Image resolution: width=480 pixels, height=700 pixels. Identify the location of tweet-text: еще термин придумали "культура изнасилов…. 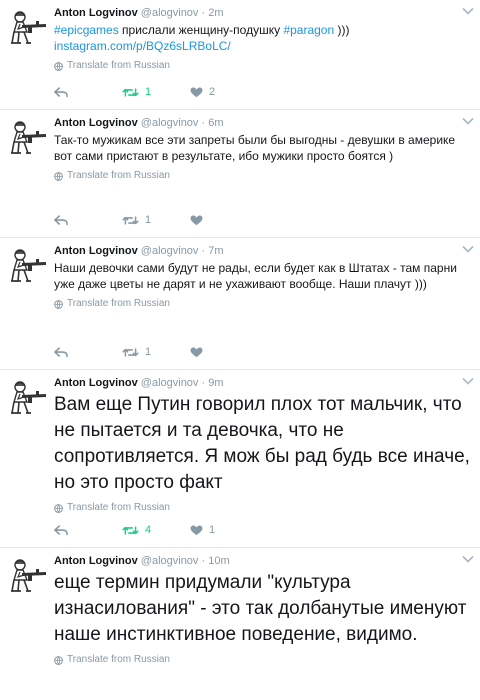
(260, 608).